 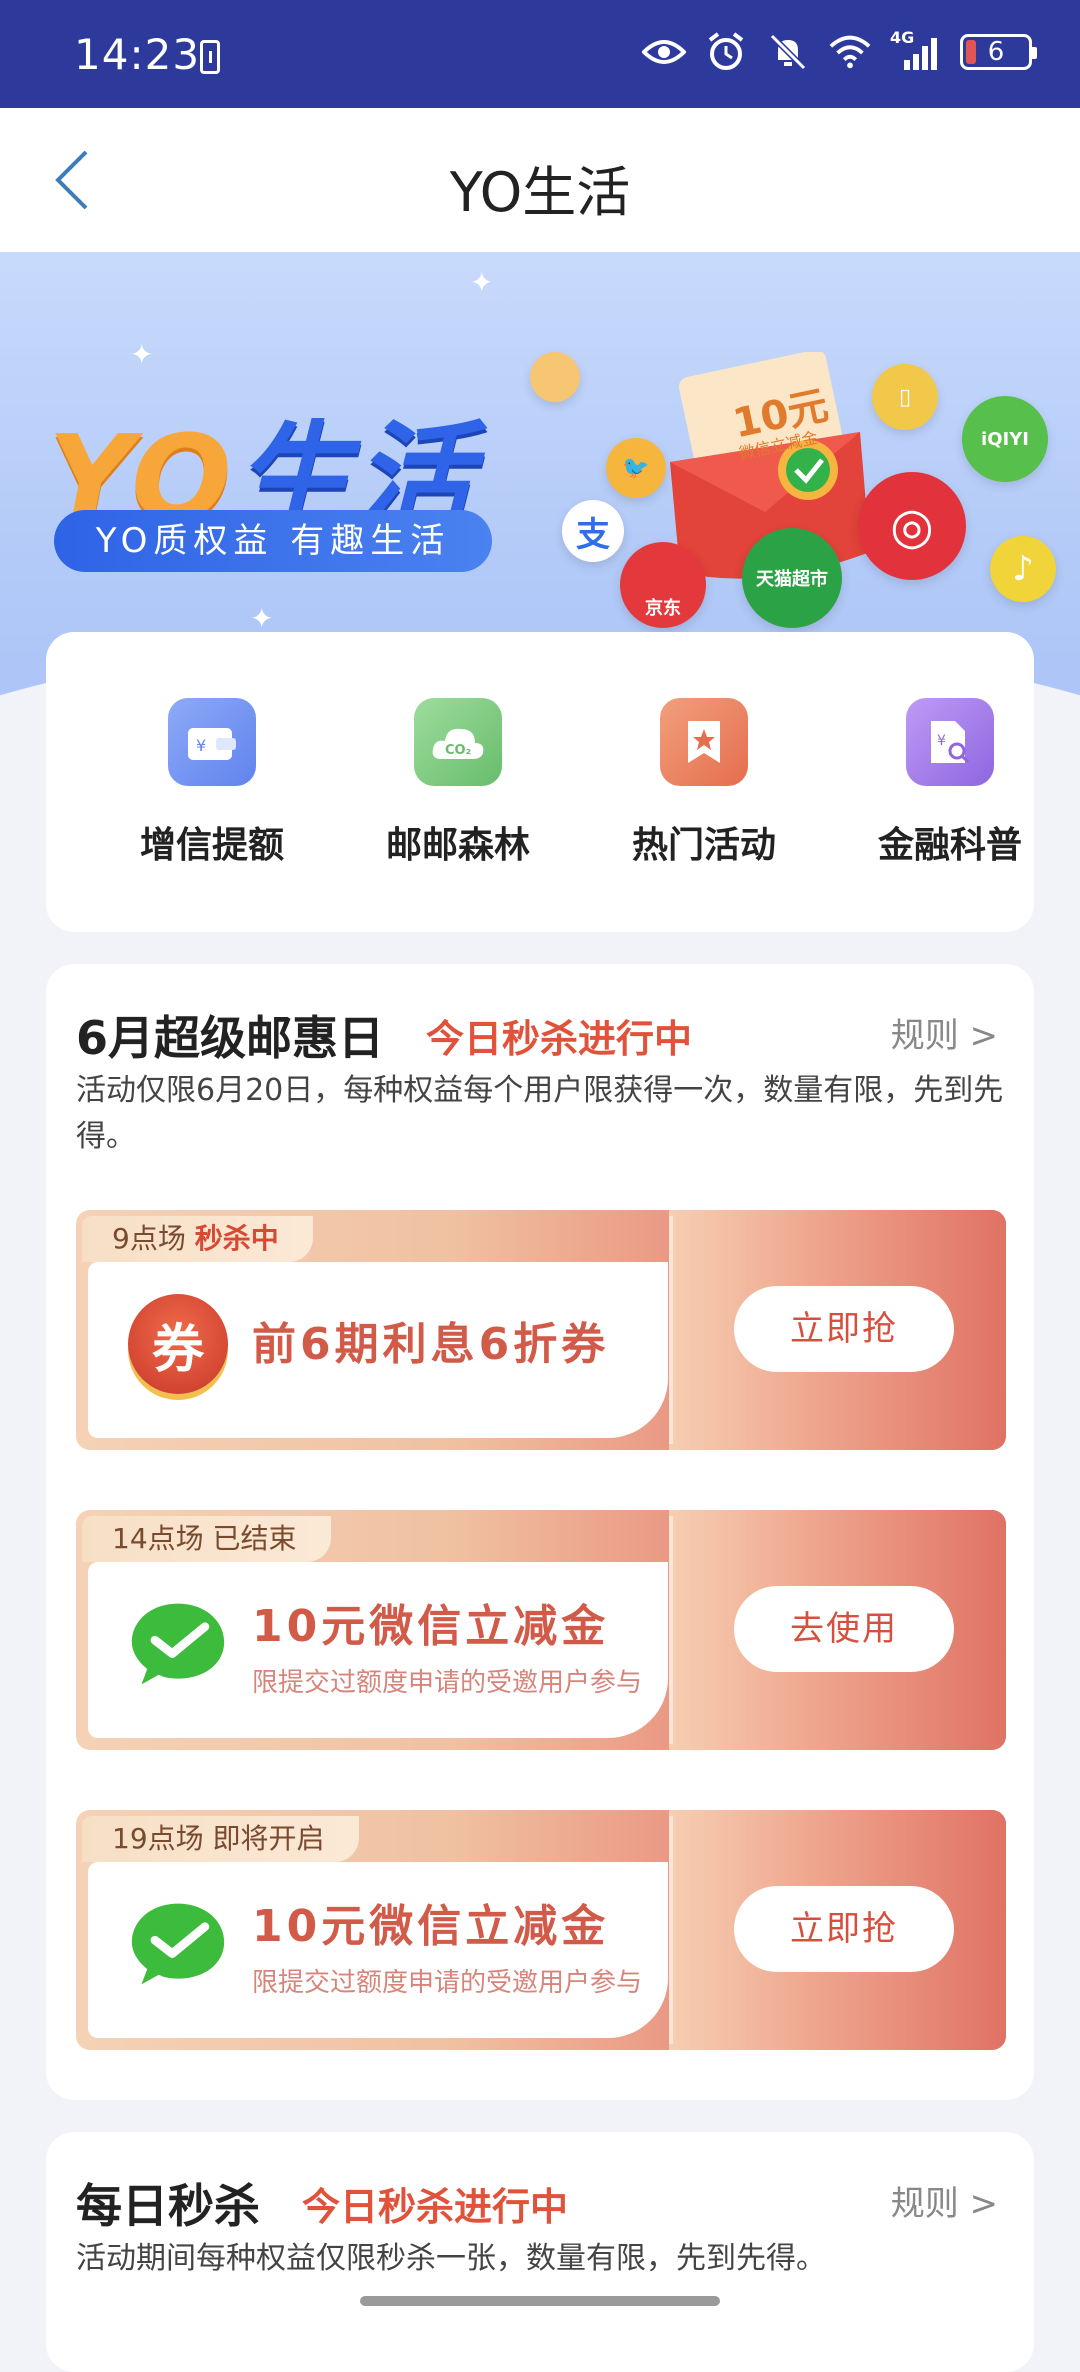 What do you see at coordinates (268, 1838) in the screenshot?
I see `deal-session-status: 即将开启` at bounding box center [268, 1838].